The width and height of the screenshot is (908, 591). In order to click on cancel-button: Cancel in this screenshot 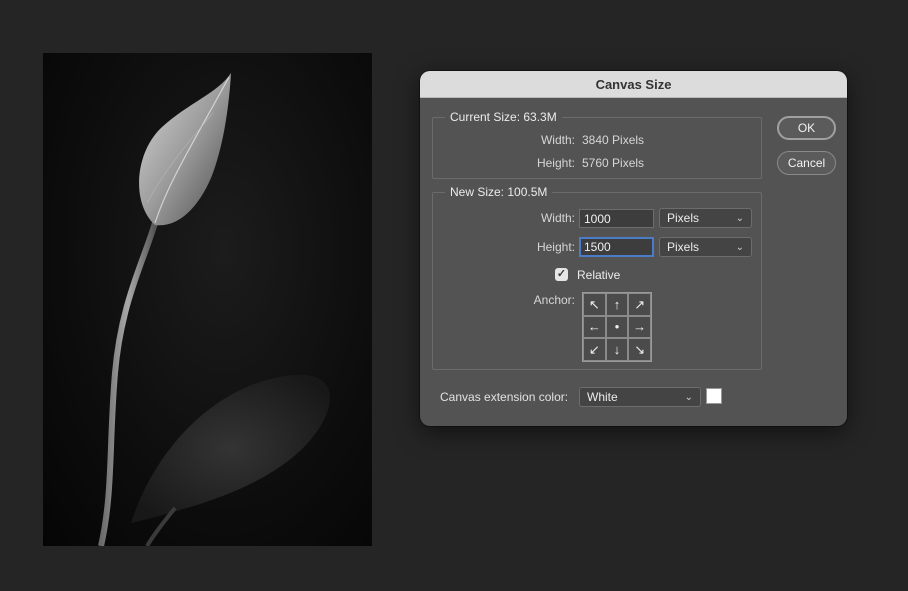, I will do `click(806, 163)`.